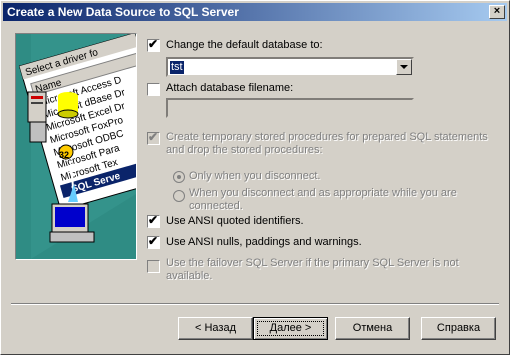  I want to click on failover-label-line2: available., so click(189, 276).